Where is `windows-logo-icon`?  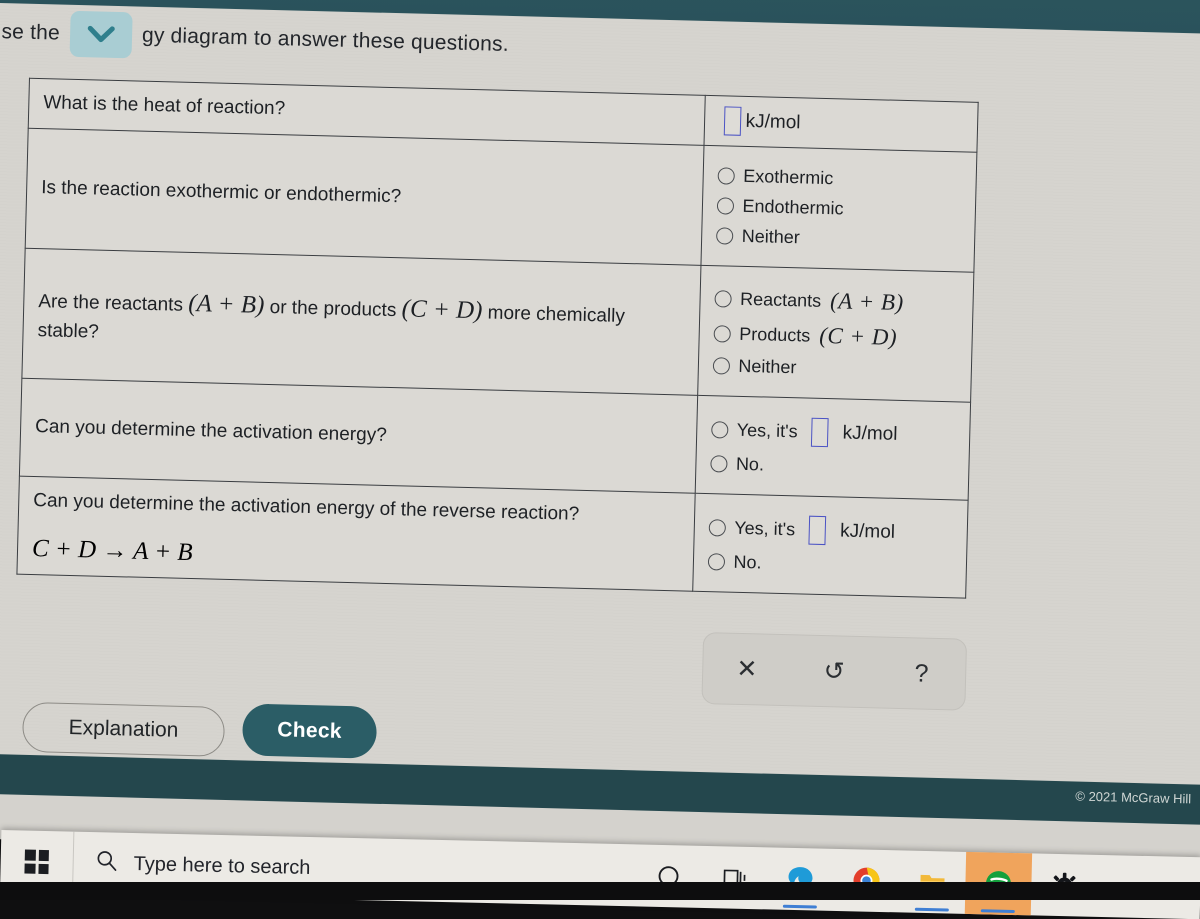 windows-logo-icon is located at coordinates (36, 862).